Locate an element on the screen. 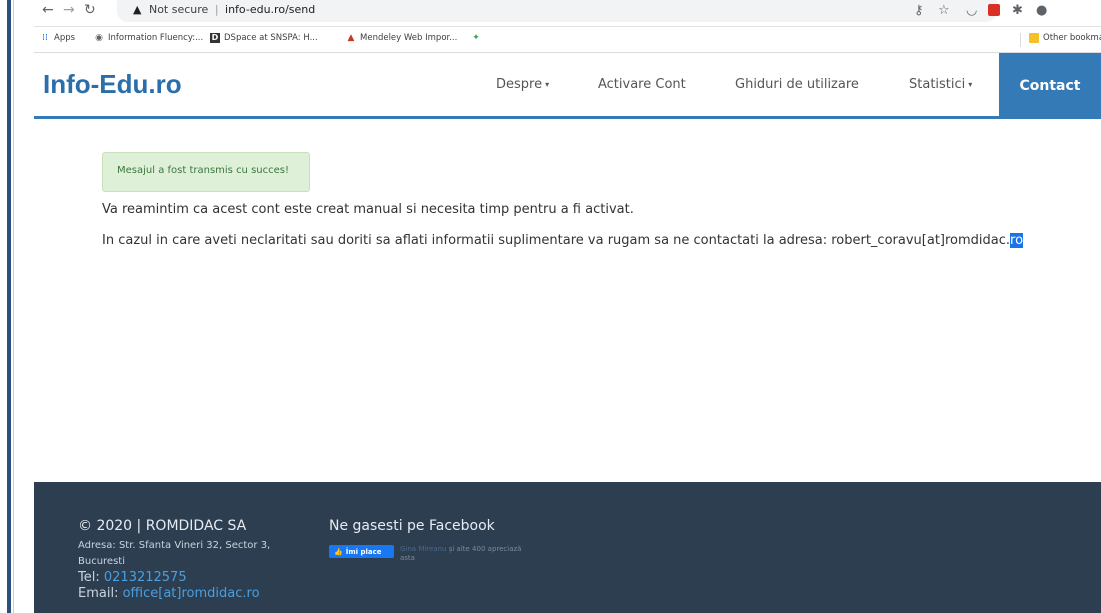 The image size is (1101, 613). apps-grid-icon: ⁞⁞ is located at coordinates (45, 38).